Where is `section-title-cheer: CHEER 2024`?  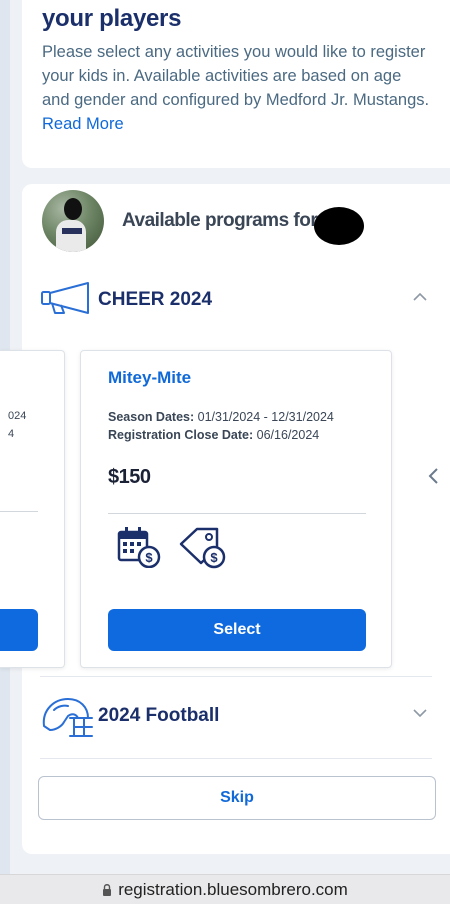
section-title-cheer: CHEER 2024 is located at coordinates (155, 299).